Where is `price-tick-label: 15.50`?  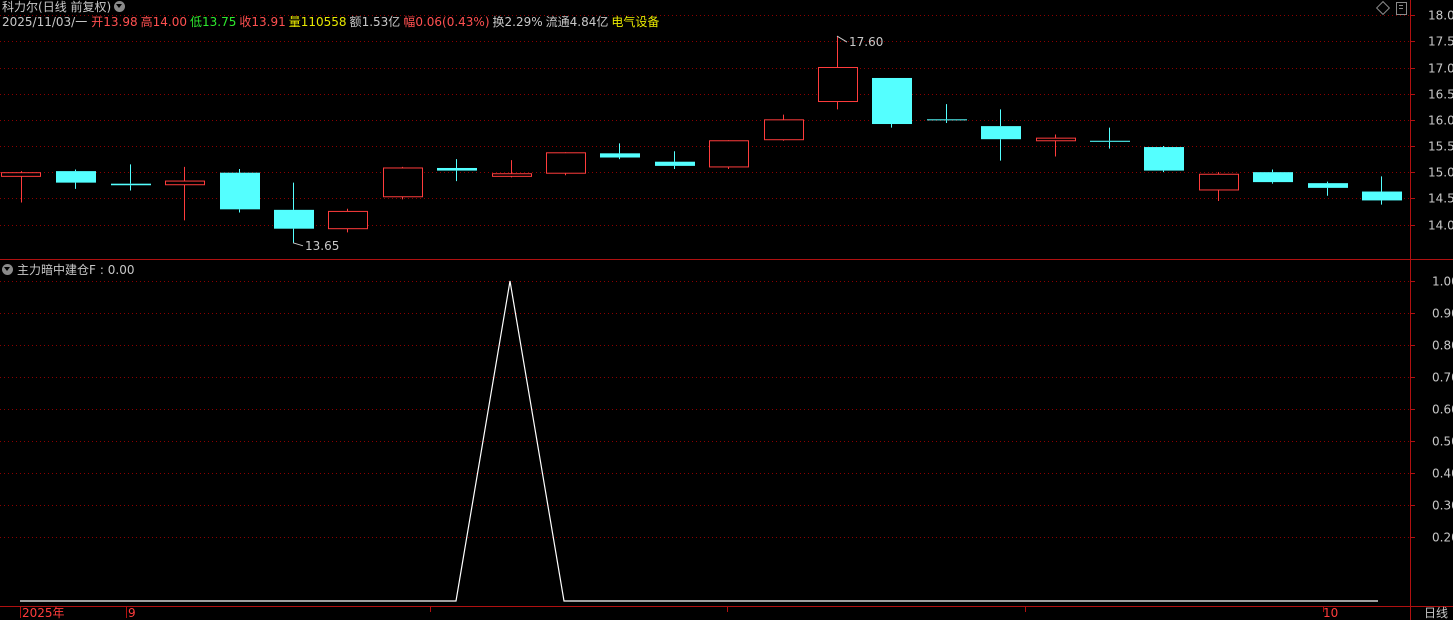 price-tick-label: 15.50 is located at coordinates (1440, 147).